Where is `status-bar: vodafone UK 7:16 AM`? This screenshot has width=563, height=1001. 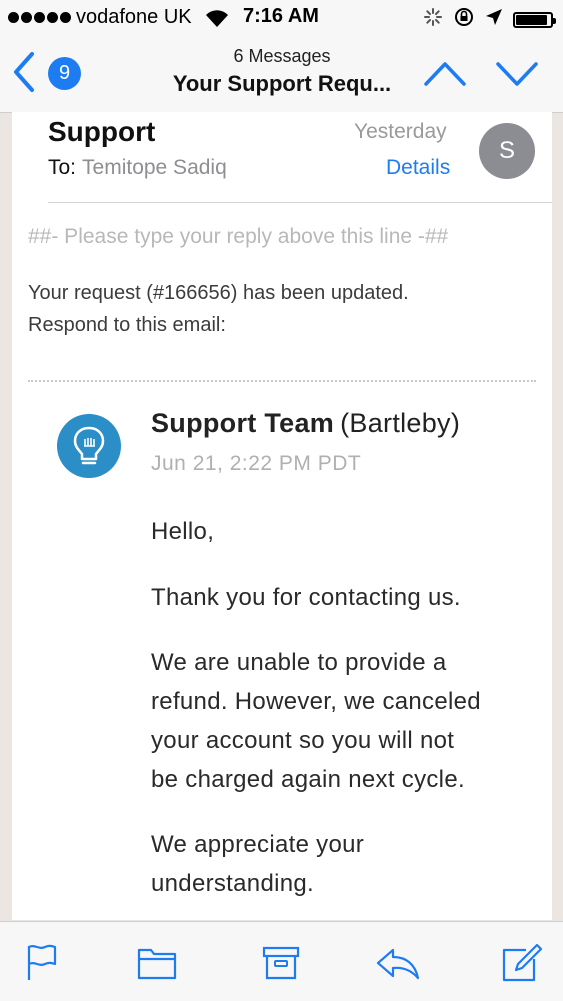 status-bar: vodafone UK 7:16 AM is located at coordinates (281, 18).